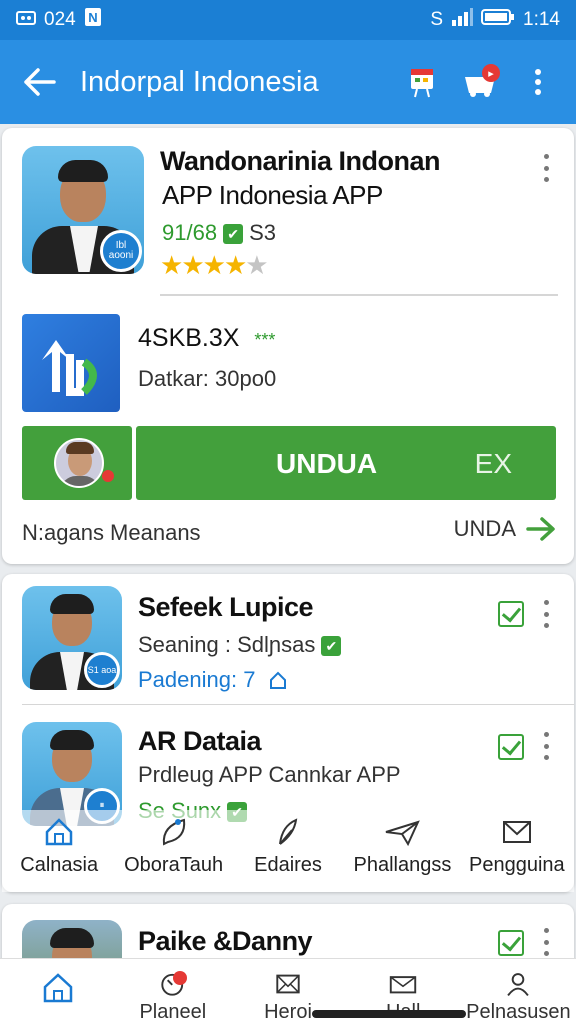 Image resolution: width=576 pixels, height=1024 pixels. I want to click on calendar-button, so click(422, 82).